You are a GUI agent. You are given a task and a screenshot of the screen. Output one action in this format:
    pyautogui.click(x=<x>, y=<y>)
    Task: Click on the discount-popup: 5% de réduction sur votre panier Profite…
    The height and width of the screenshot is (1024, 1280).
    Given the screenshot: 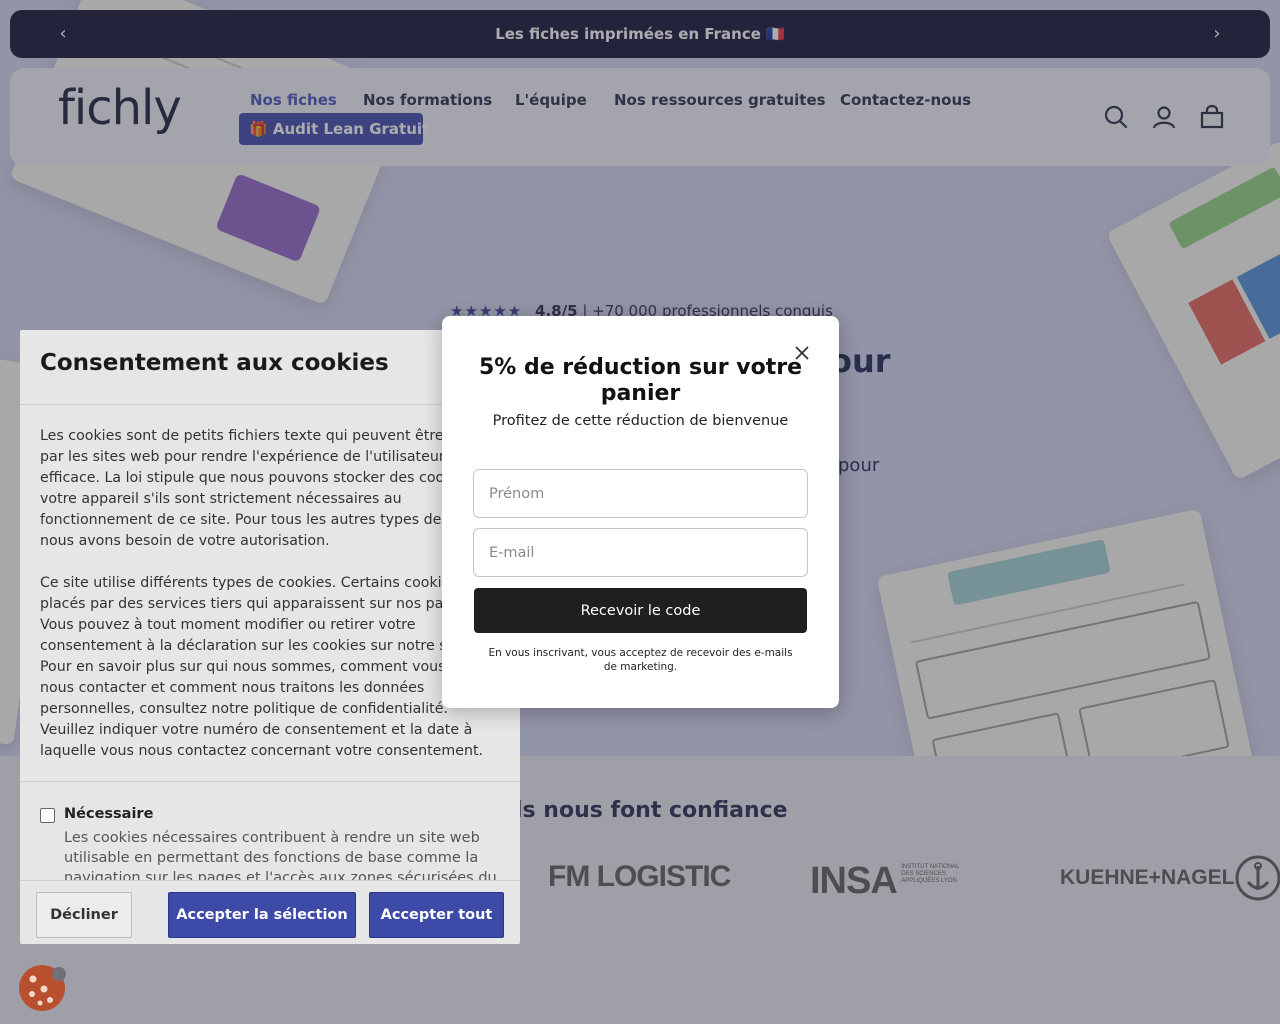 What is the action you would take?
    pyautogui.click(x=640, y=512)
    